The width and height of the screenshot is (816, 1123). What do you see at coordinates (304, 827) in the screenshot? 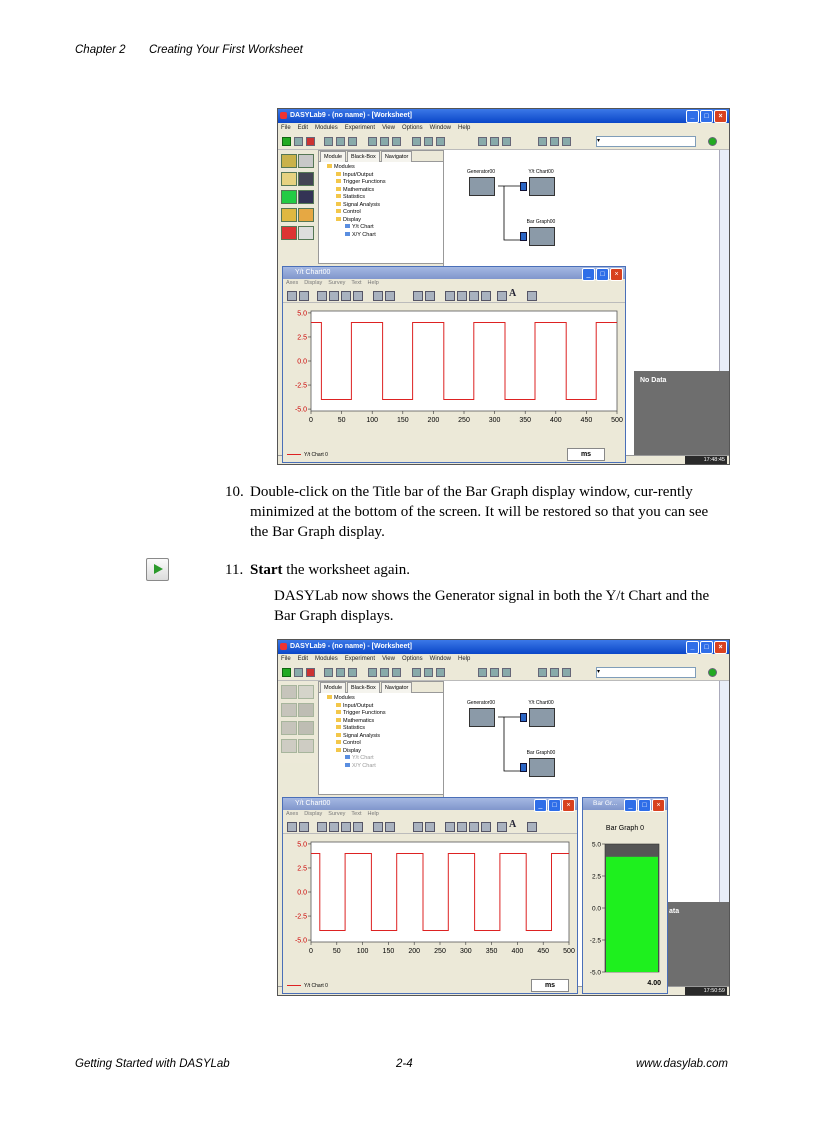
I see `zoom-out-icon` at bounding box center [304, 827].